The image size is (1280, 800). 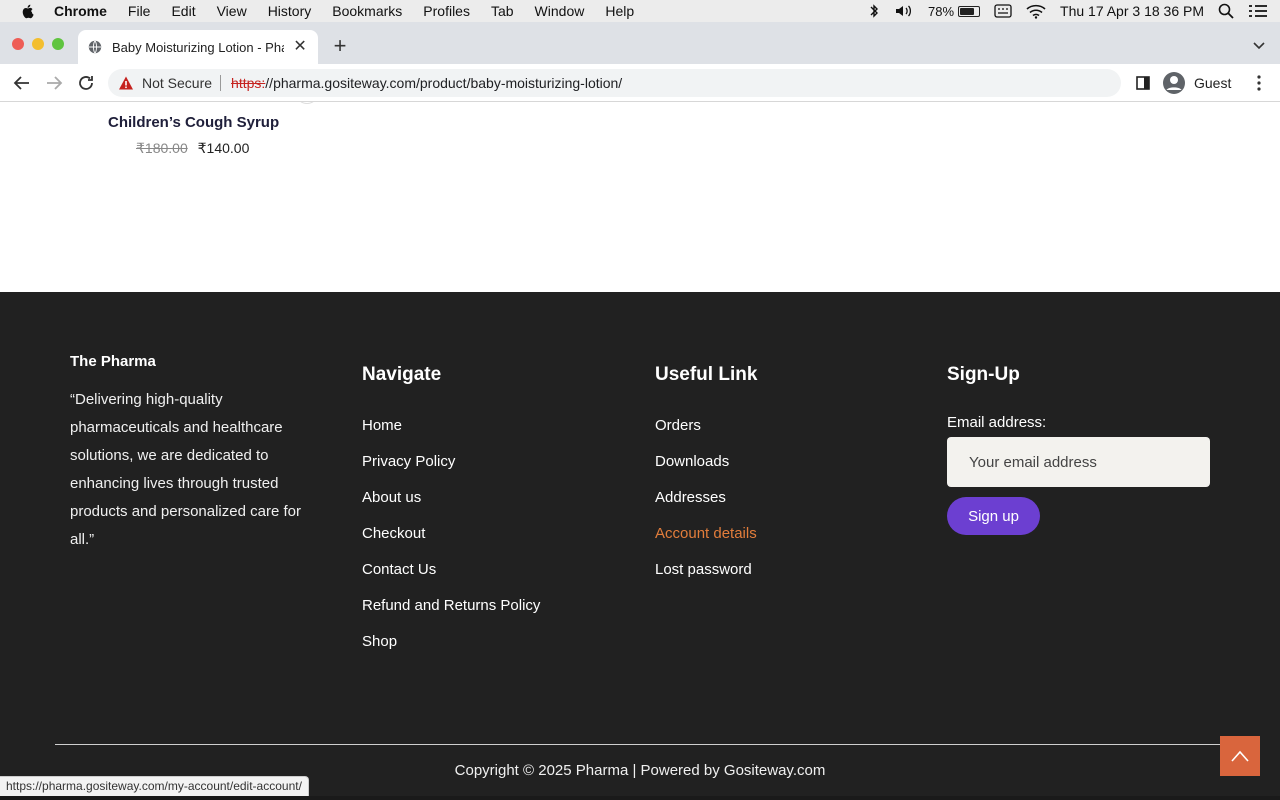 What do you see at coordinates (1132, 11) in the screenshot?
I see `menu-clock: Thu 17 Apr 3 18 36 PM` at bounding box center [1132, 11].